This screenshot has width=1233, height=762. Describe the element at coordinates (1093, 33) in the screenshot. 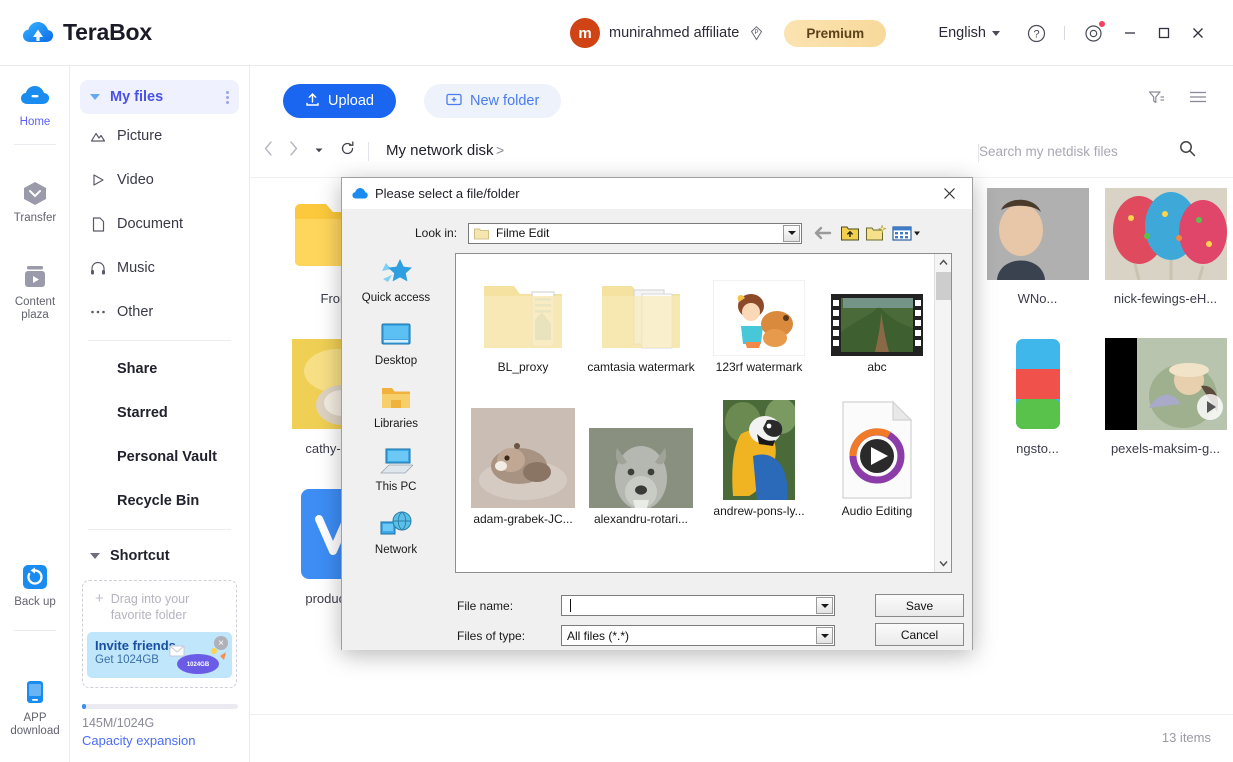

I see `settings-icon` at that location.